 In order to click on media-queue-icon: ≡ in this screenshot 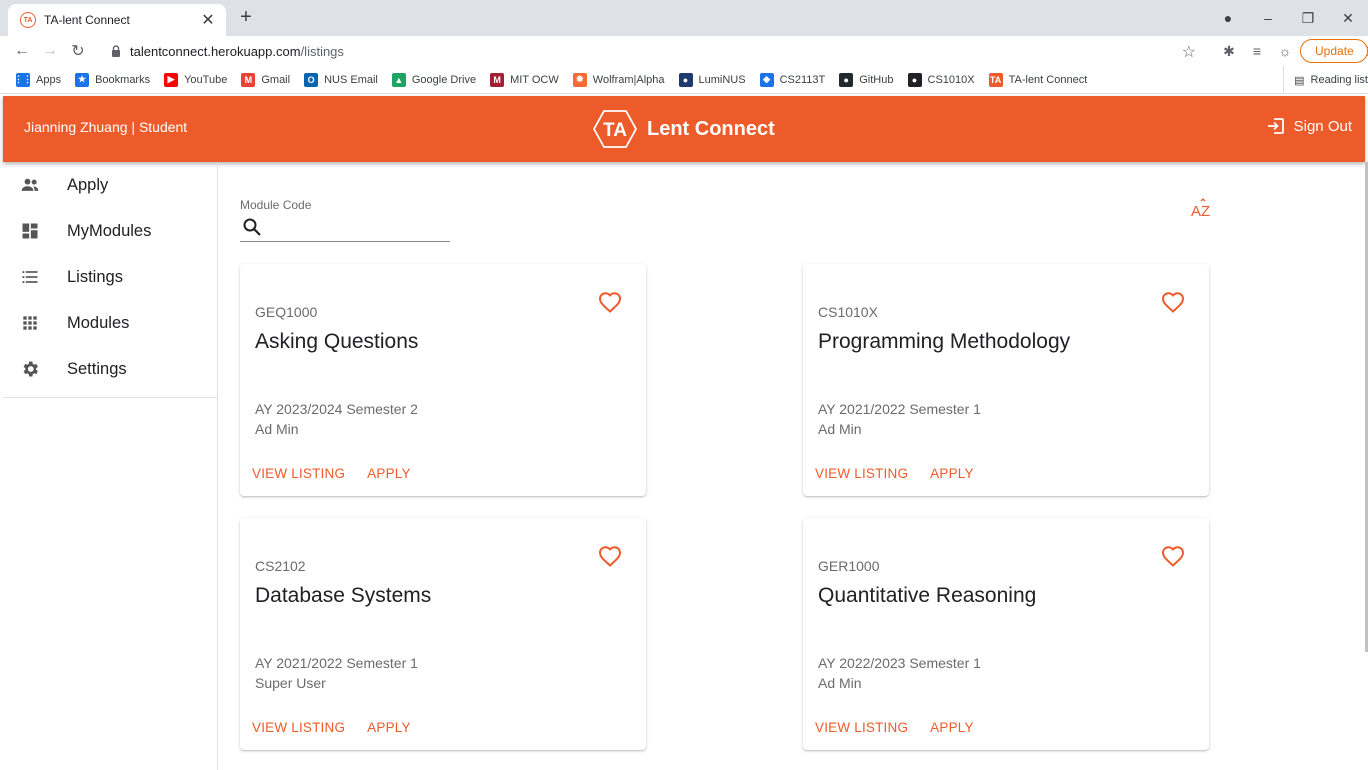, I will do `click(1257, 51)`.